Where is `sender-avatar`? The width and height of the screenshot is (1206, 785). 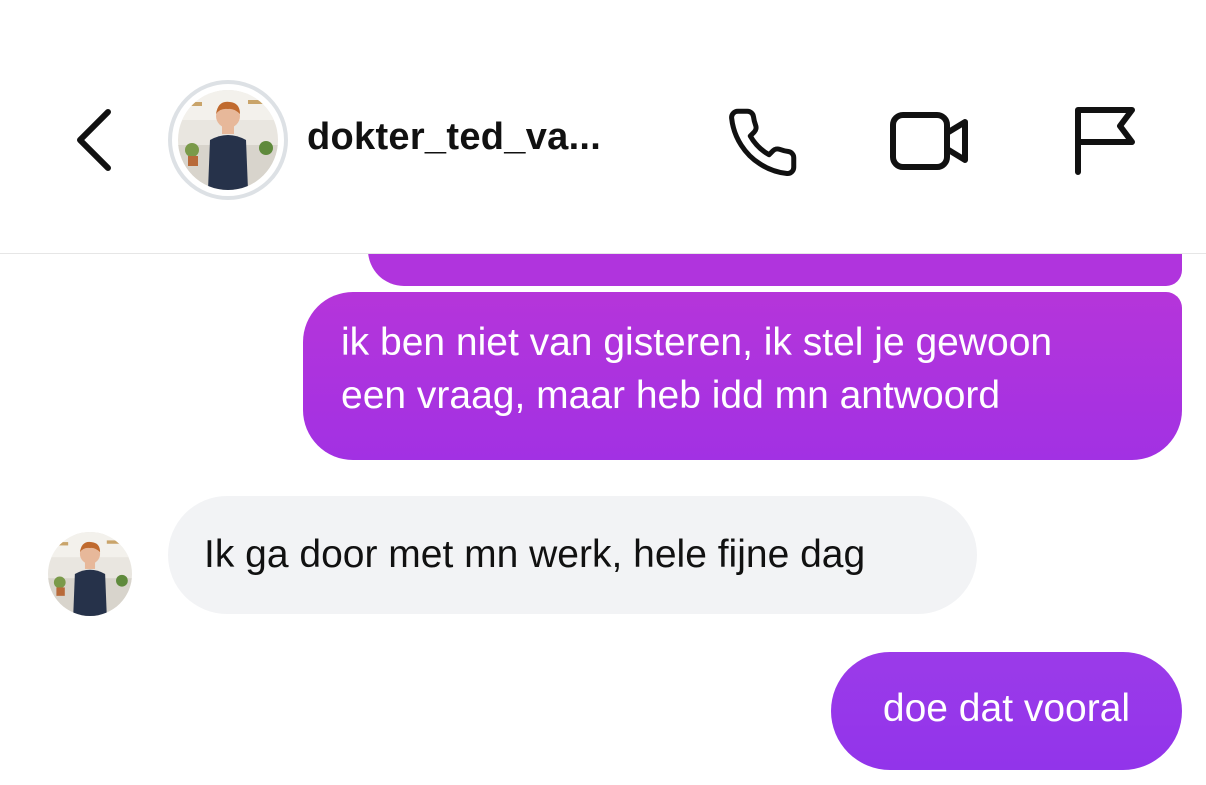 sender-avatar is located at coordinates (90, 574).